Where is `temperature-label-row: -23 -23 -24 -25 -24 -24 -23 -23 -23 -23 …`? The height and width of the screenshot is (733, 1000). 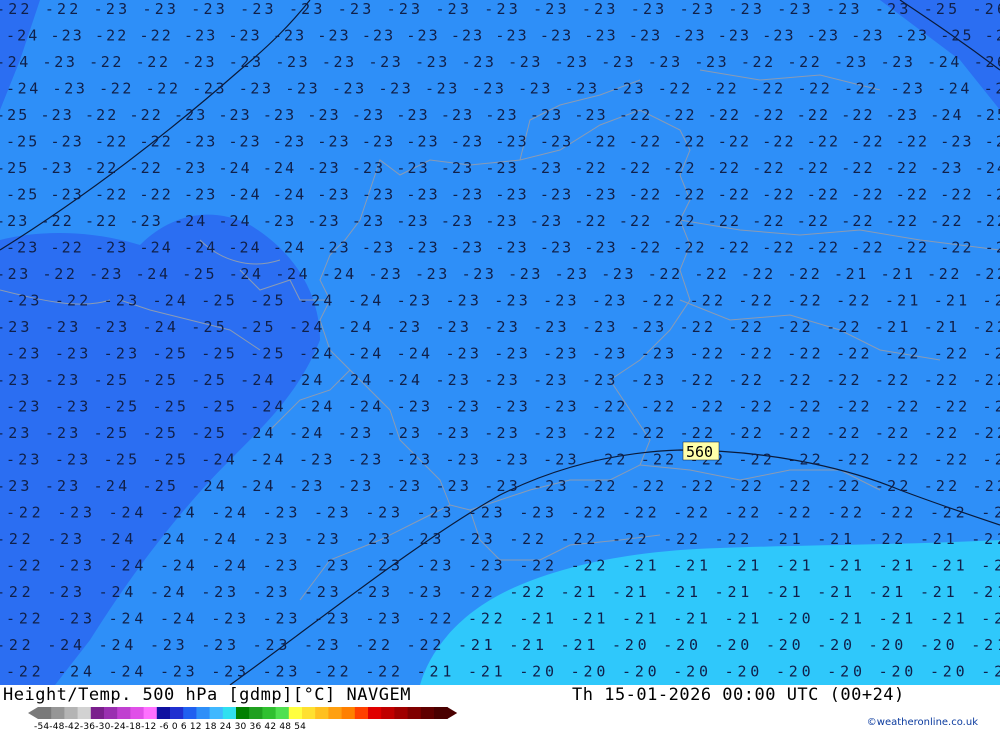
temperature-label-row: -23 -23 -24 -25 -24 -24 -23 -23 -23 -23 … is located at coordinates (500, 486).